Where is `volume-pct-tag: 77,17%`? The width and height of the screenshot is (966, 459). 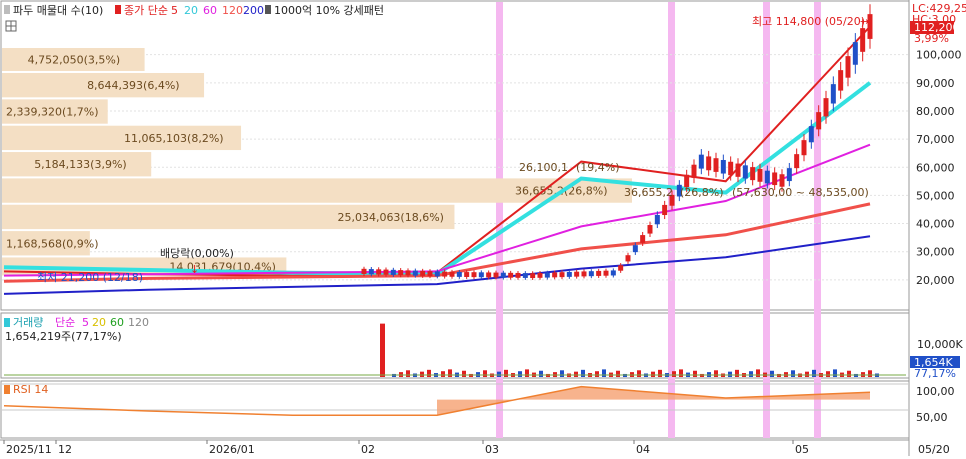 volume-pct-tag: 77,17% is located at coordinates (935, 373).